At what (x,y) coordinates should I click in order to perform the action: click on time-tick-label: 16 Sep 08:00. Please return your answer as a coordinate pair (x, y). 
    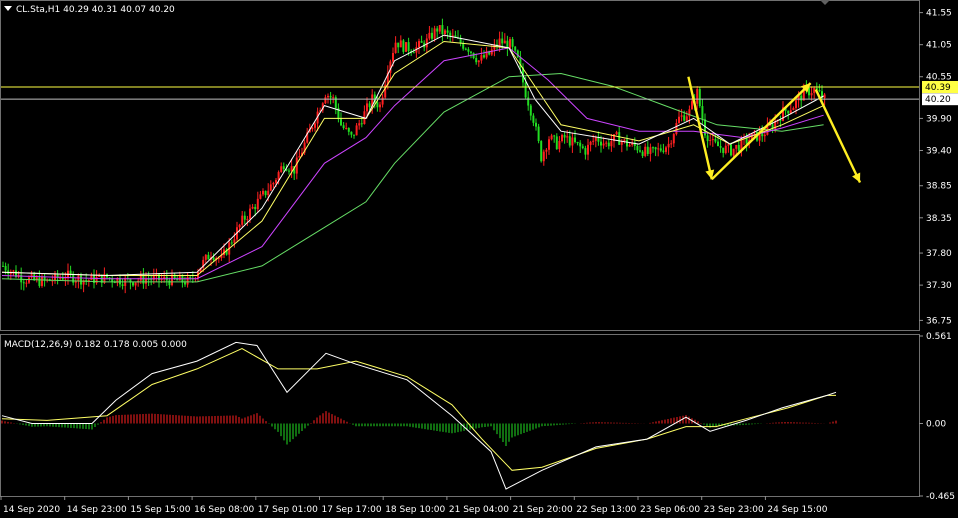
    Looking at the image, I should click on (224, 510).